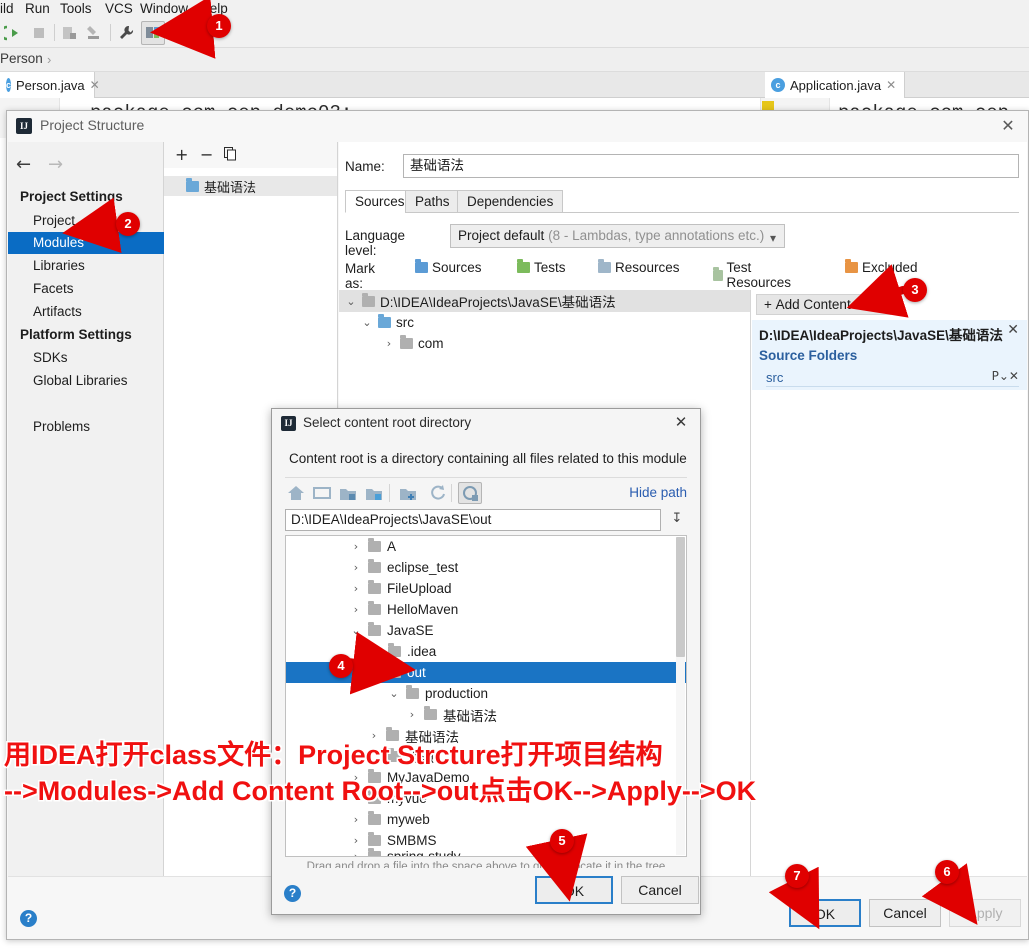  Describe the element at coordinates (486, 693) in the screenshot. I see `file-tree-row: ⌄ production` at that location.